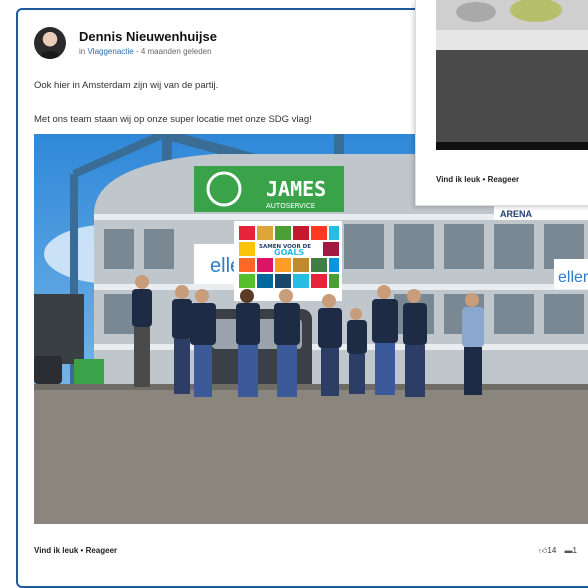 The image size is (588, 588). What do you see at coordinates (516, 214) in the screenshot?
I see `partial-sign-arena: ARENA` at bounding box center [516, 214].